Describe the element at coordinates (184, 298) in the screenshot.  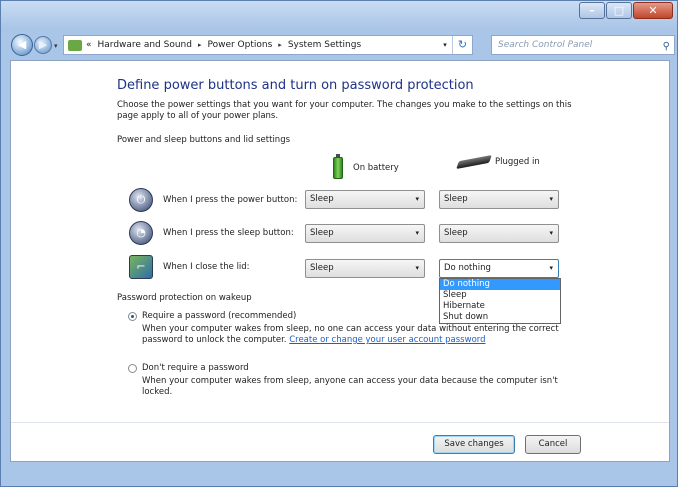
I see `password-section-label: Password protection on wakeup` at that location.